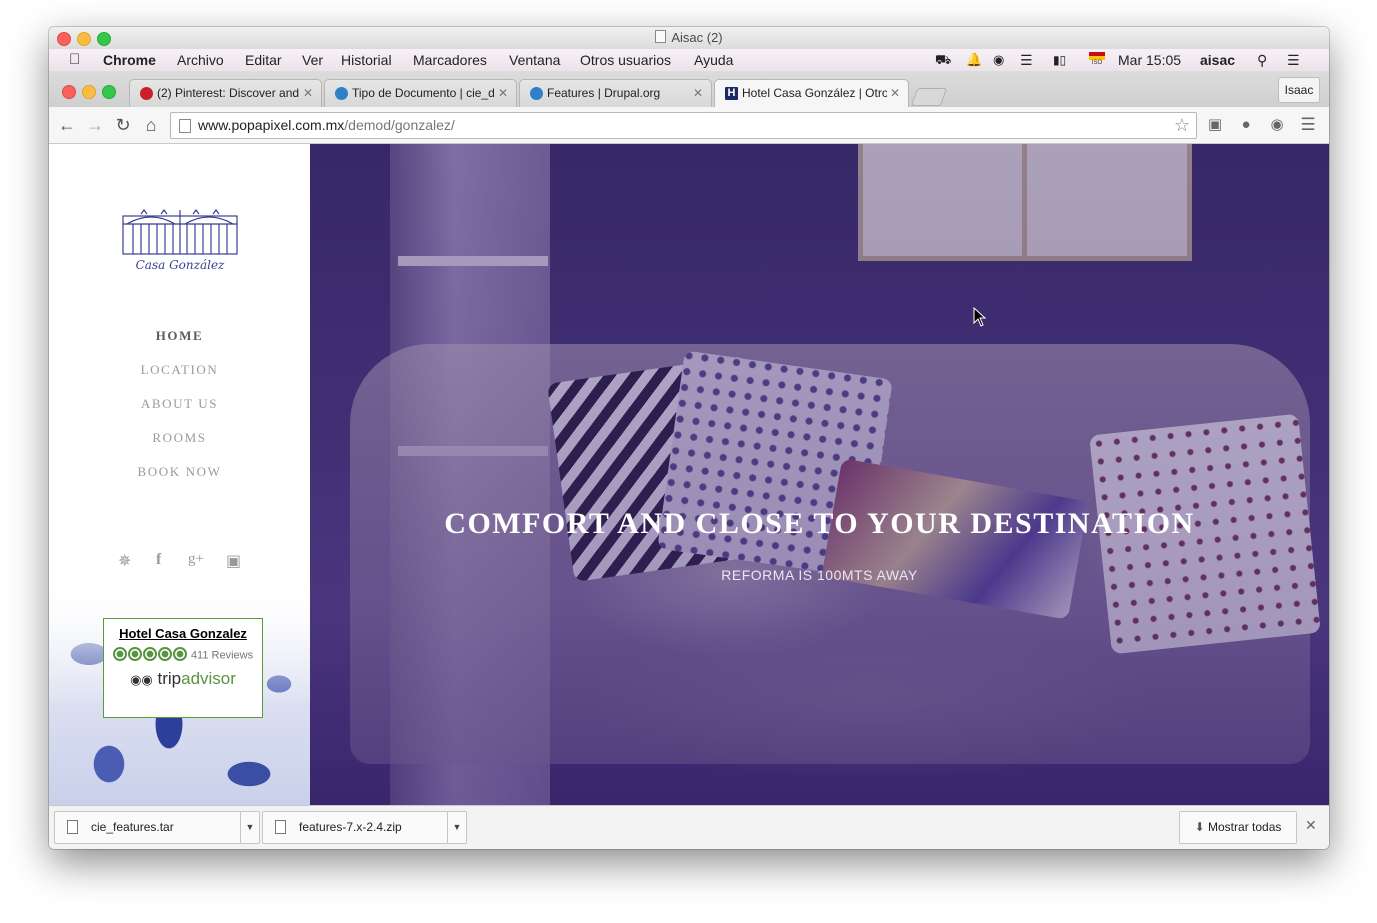 The height and width of the screenshot is (923, 1377). I want to click on menu-ayuda: Ayuda, so click(713, 60).